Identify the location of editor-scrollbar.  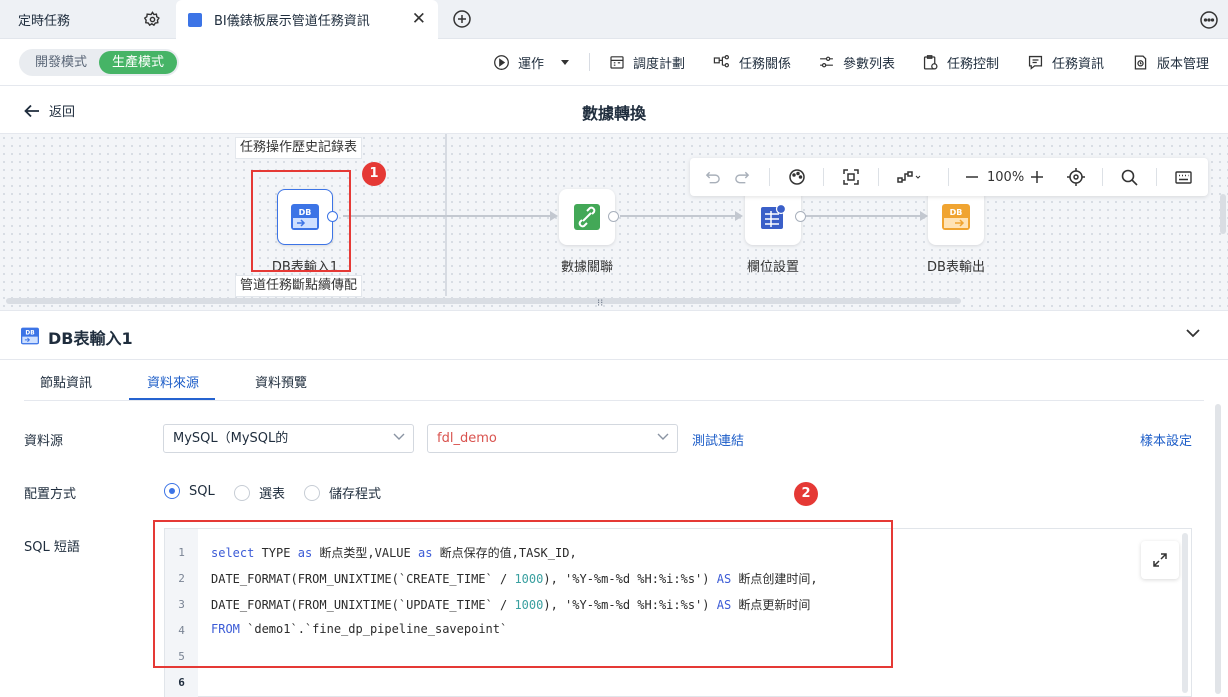
(1185, 613).